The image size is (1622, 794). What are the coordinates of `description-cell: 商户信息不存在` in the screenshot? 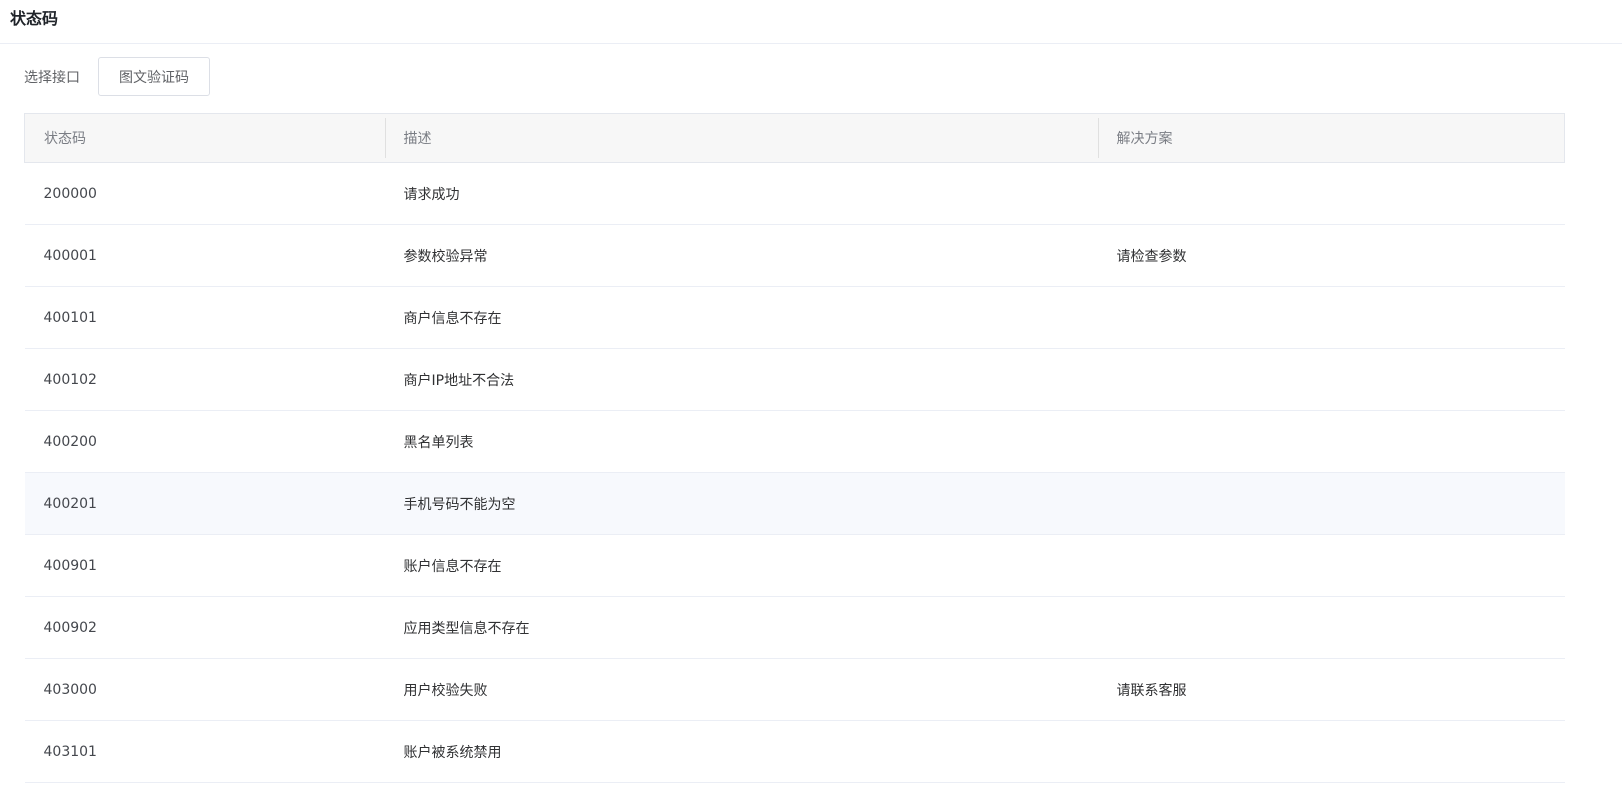 It's located at (452, 318).